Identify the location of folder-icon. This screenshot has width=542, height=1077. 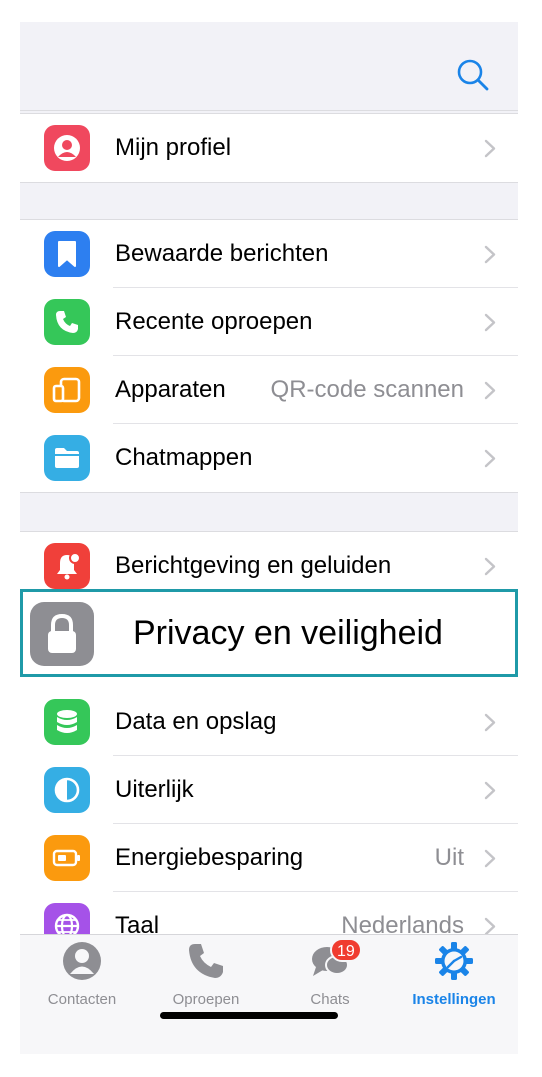
(67, 458).